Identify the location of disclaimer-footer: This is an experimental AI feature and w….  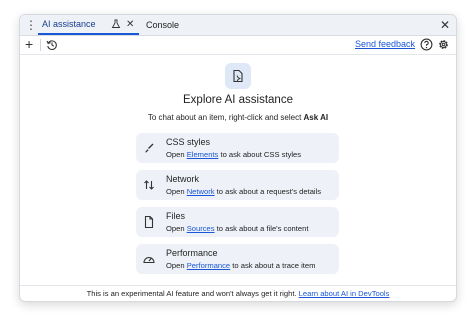
(238, 293).